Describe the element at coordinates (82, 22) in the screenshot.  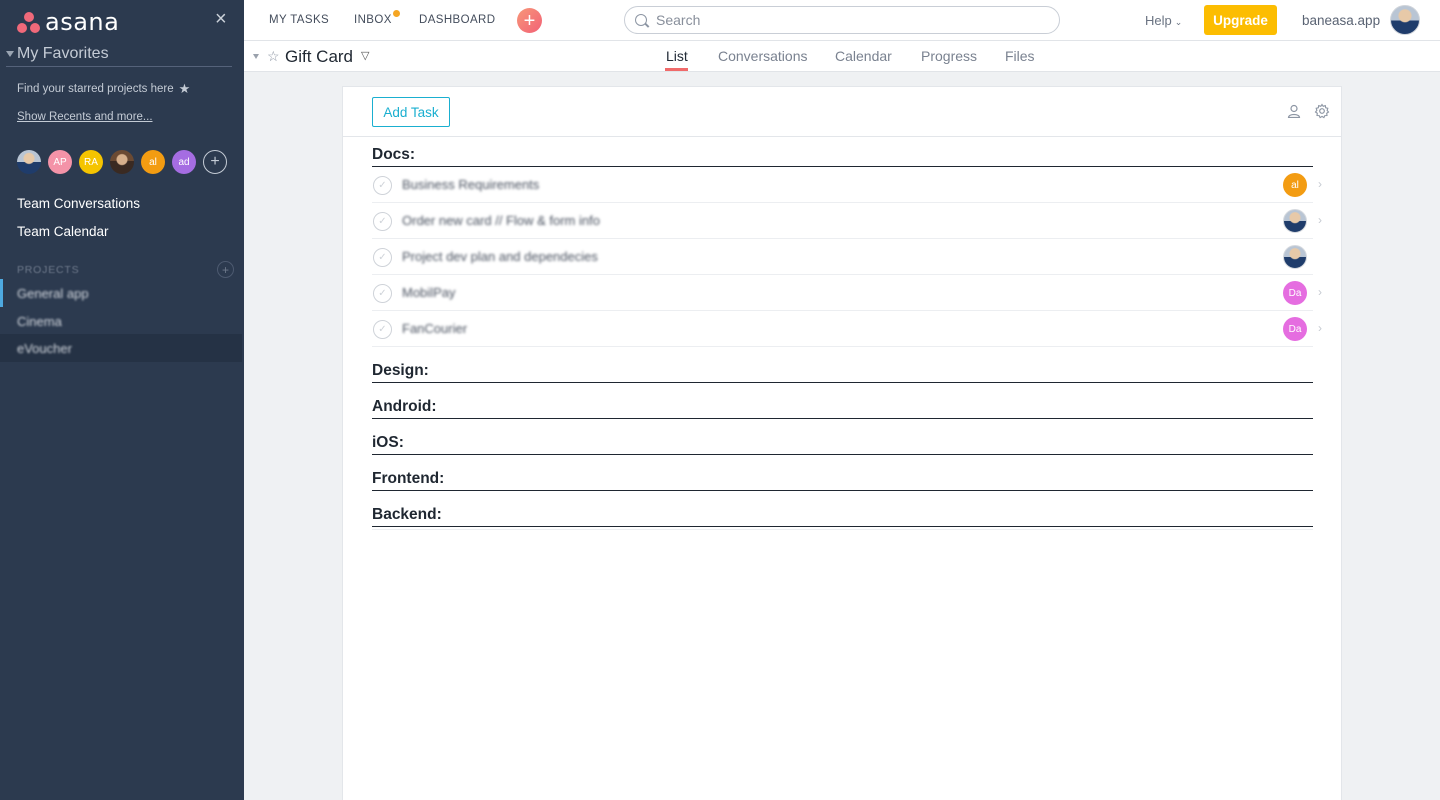
I see `logo-text: asana` at that location.